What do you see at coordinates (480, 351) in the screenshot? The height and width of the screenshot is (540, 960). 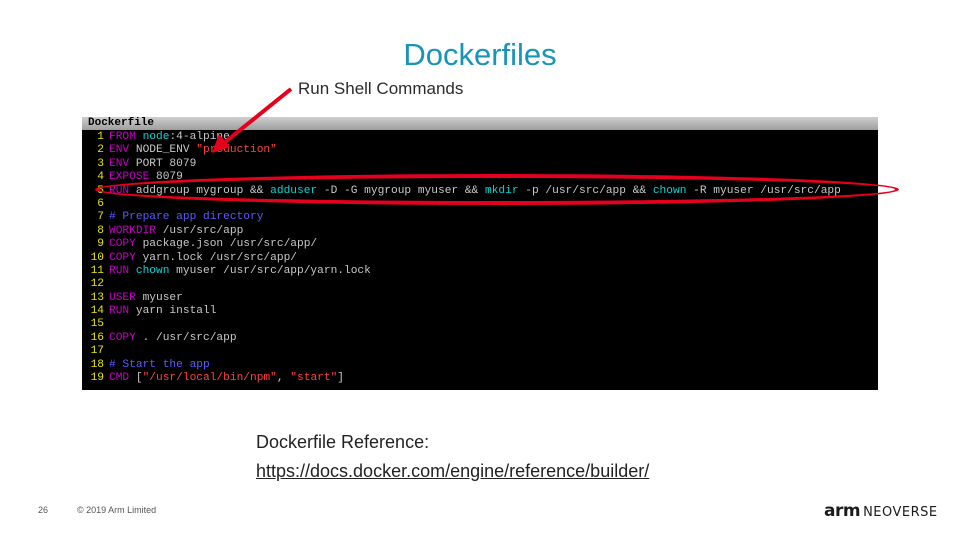 I see `code-line: 17` at bounding box center [480, 351].